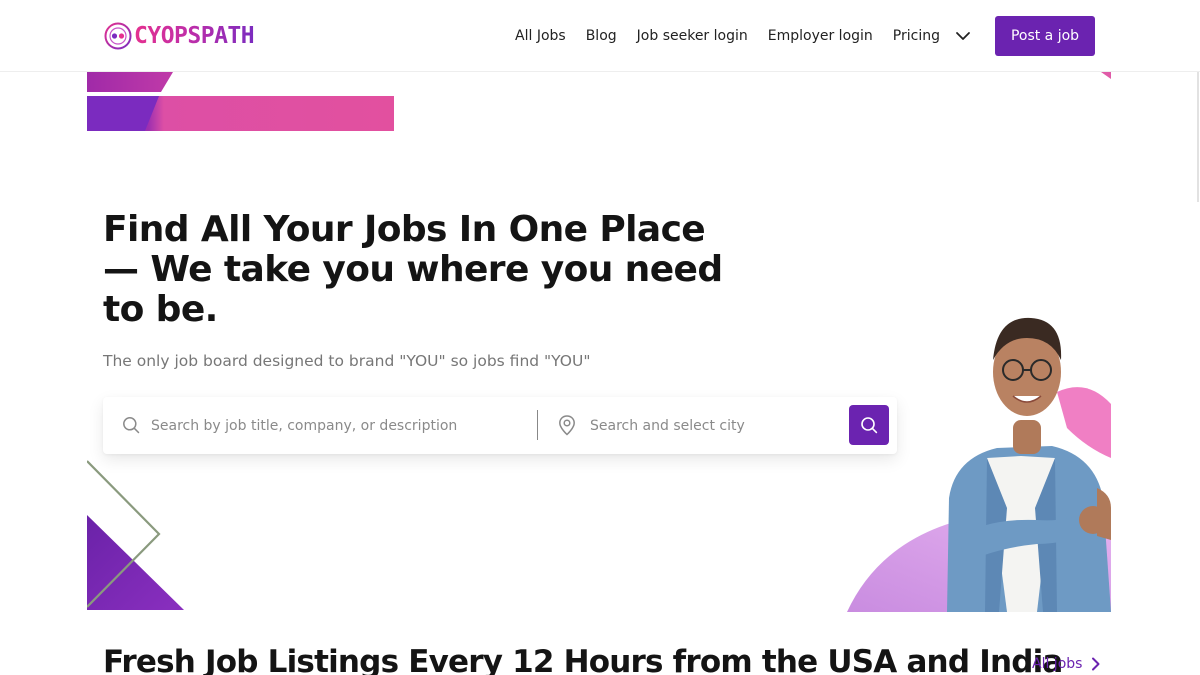 This screenshot has width=1200, height=675. I want to click on nav-employer-login: Employer login, so click(820, 36).